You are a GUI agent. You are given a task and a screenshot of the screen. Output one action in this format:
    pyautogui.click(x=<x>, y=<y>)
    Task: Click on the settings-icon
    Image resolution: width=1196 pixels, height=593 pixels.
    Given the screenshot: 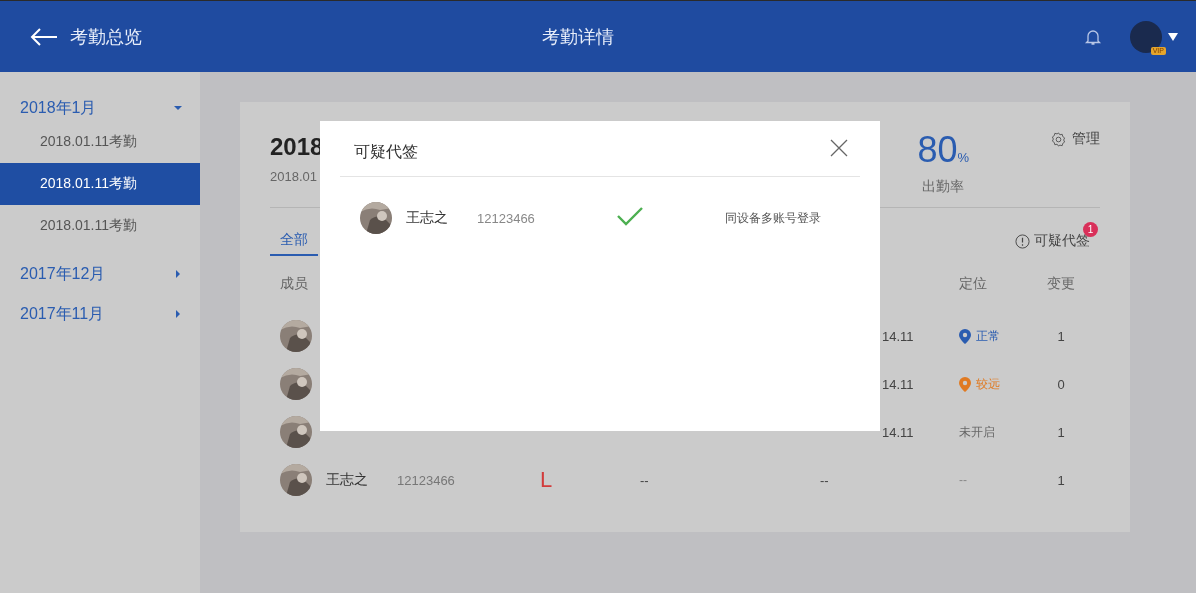 What is the action you would take?
    pyautogui.click(x=1058, y=139)
    